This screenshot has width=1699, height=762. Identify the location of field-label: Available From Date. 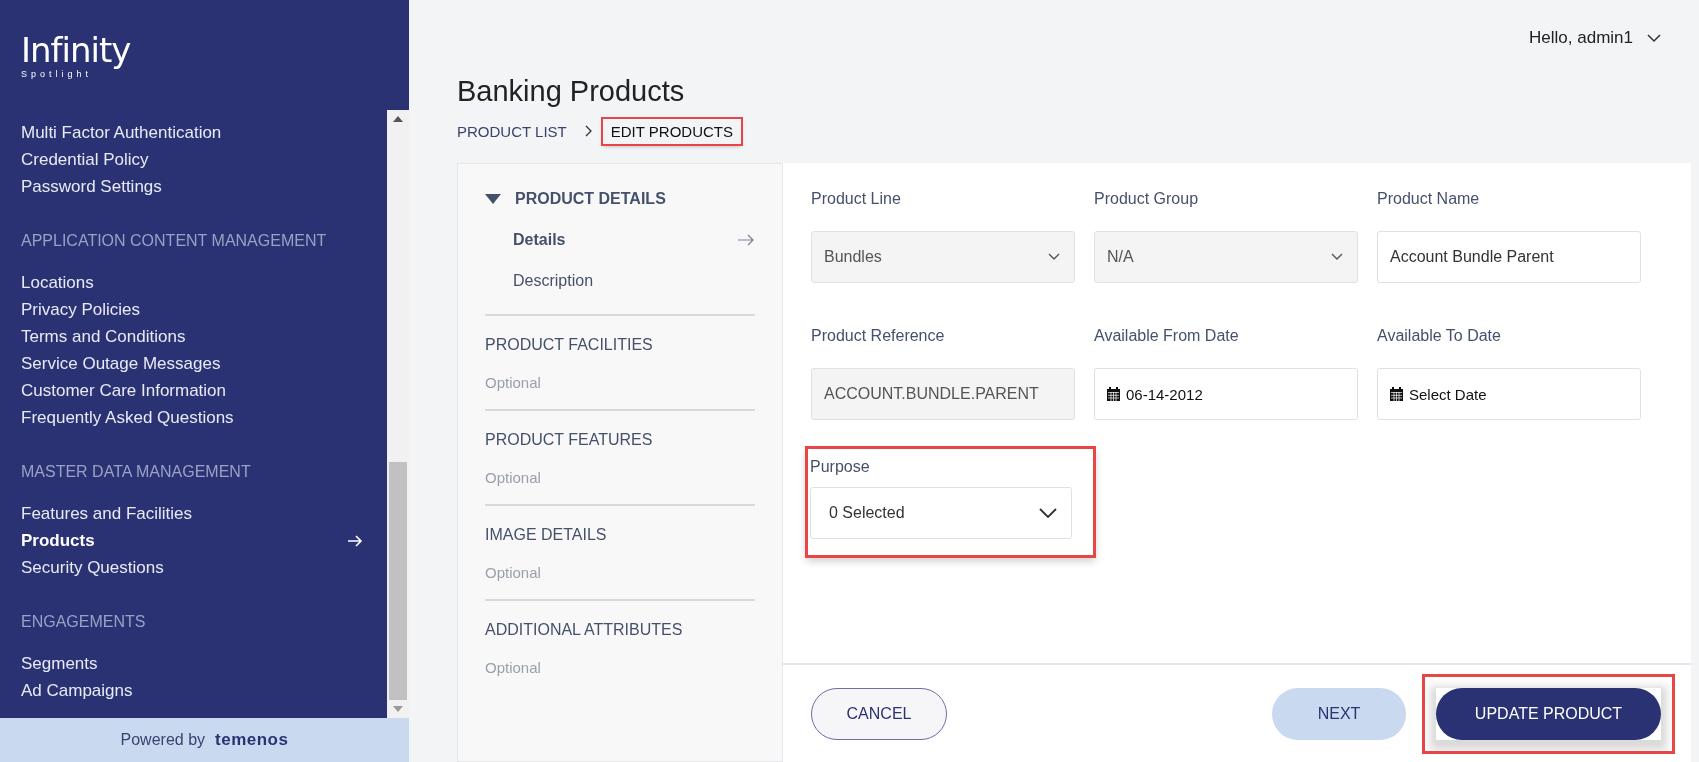
(1167, 336).